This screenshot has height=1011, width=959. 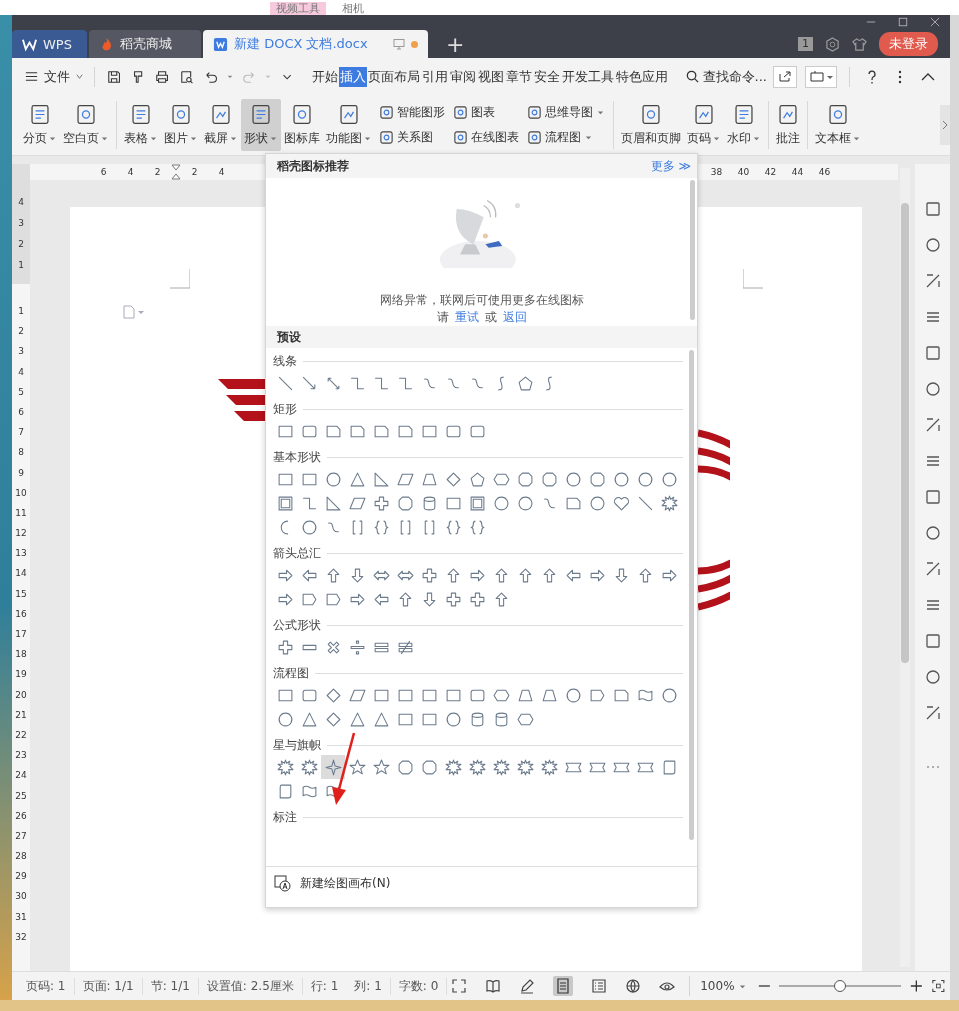 I want to click on ribbon-tab: 特色应用, so click(x=641, y=76).